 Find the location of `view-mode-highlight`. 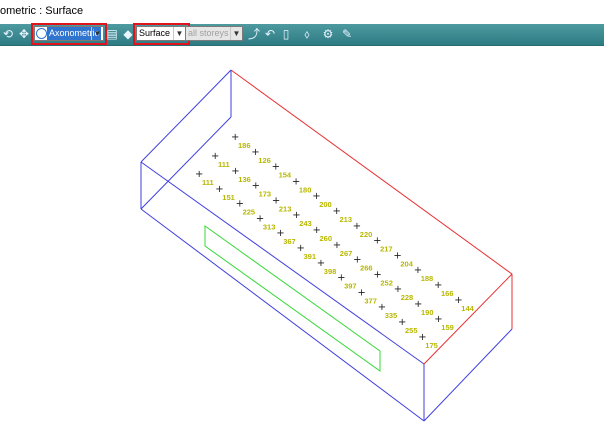

view-mode-highlight is located at coordinates (69, 34).